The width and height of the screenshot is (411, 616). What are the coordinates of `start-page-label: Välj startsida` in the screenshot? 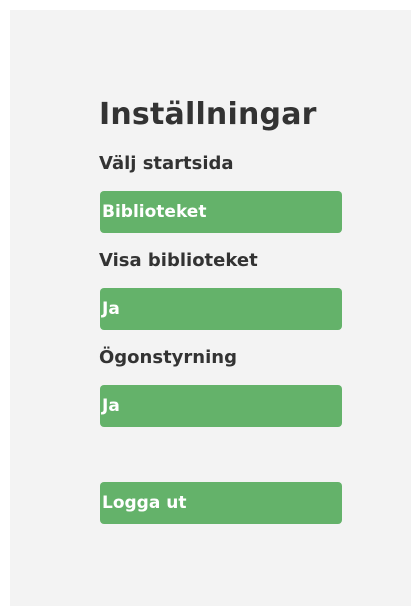 It's located at (166, 163).